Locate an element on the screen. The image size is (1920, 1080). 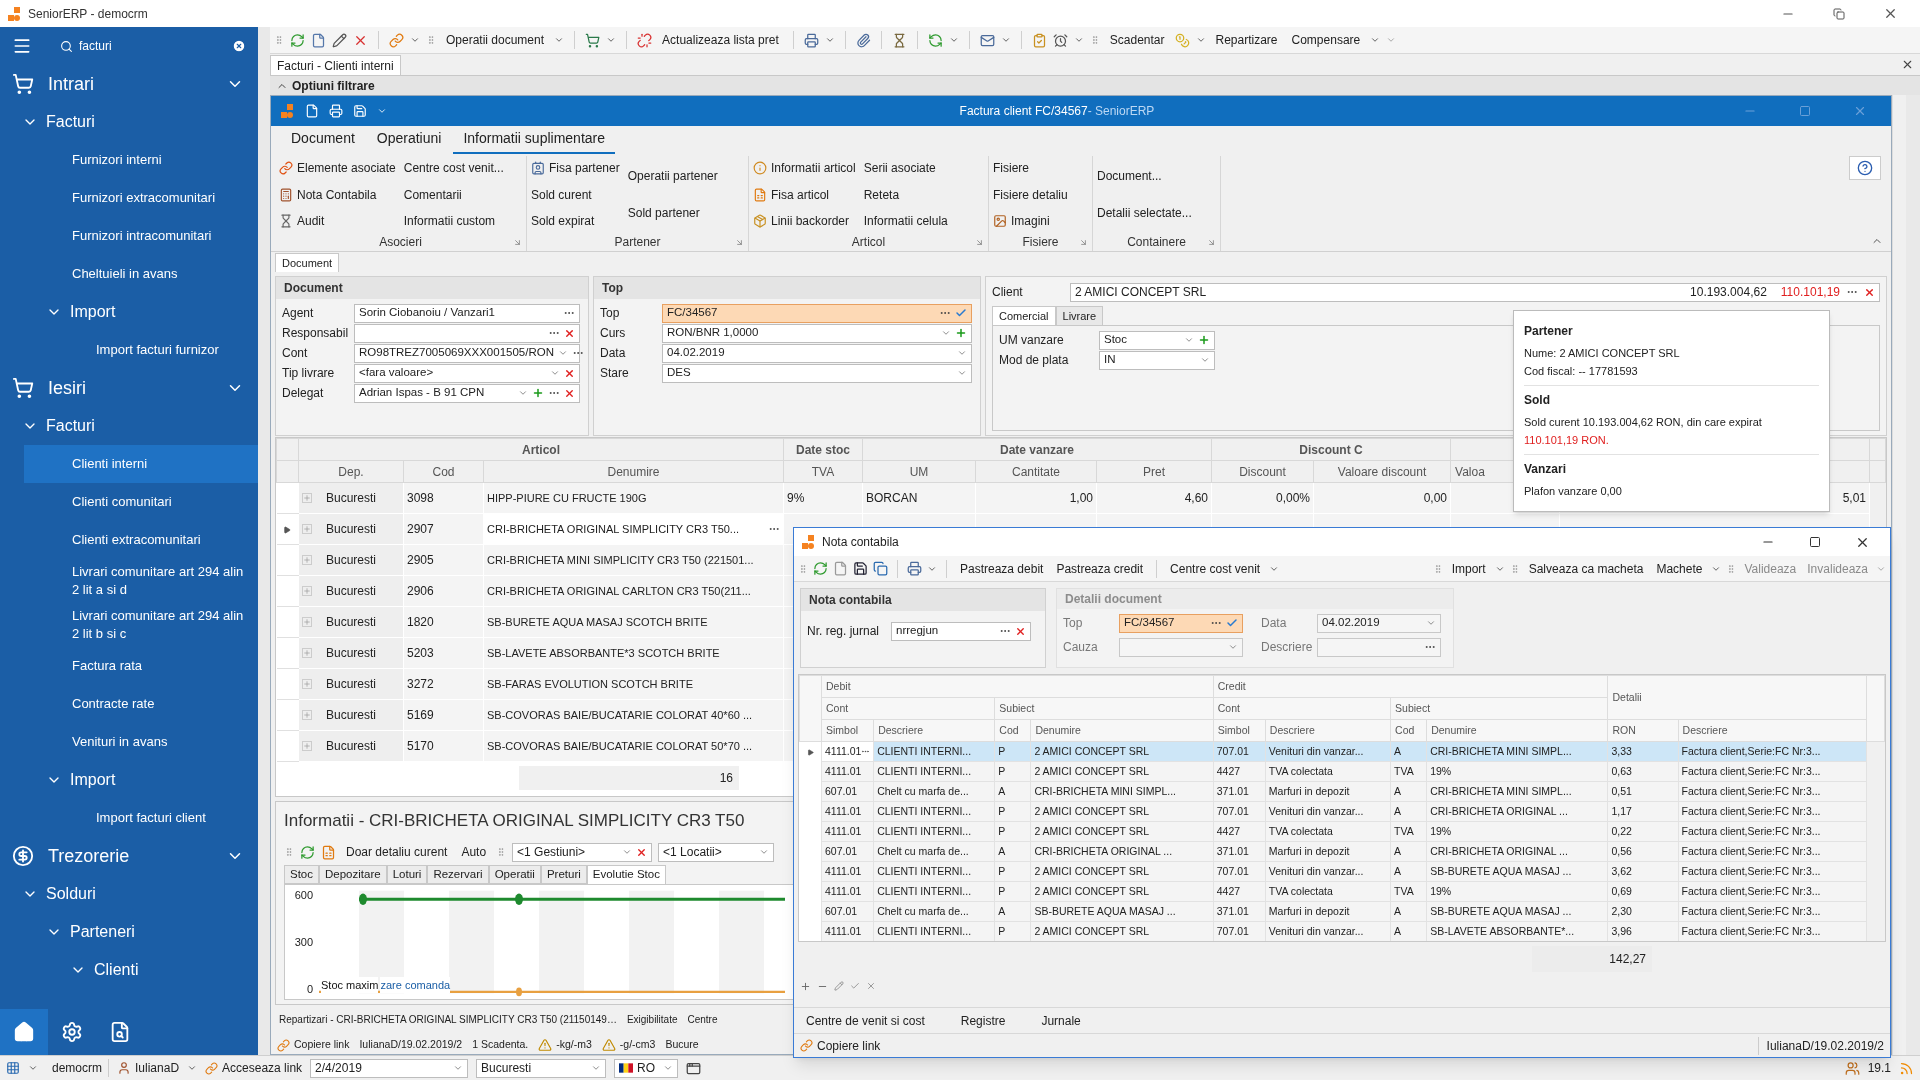
tab: Centre is located at coordinates (702, 1019).